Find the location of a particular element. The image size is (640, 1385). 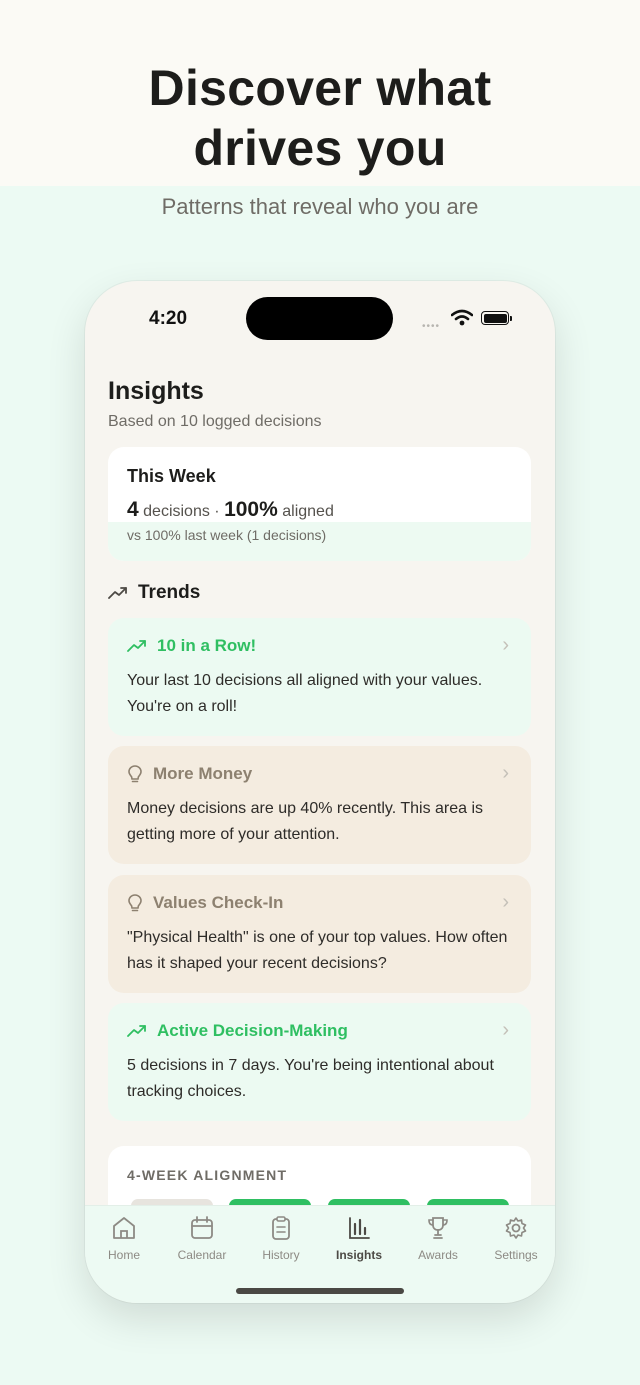

alignment-title: 4-WEEK ALIGNMENT is located at coordinates (207, 1175).